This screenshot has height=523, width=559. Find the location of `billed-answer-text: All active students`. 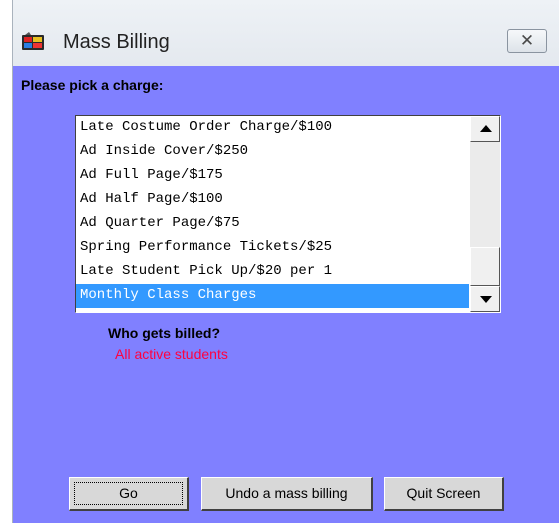

billed-answer-text: All active students is located at coordinates (171, 354).